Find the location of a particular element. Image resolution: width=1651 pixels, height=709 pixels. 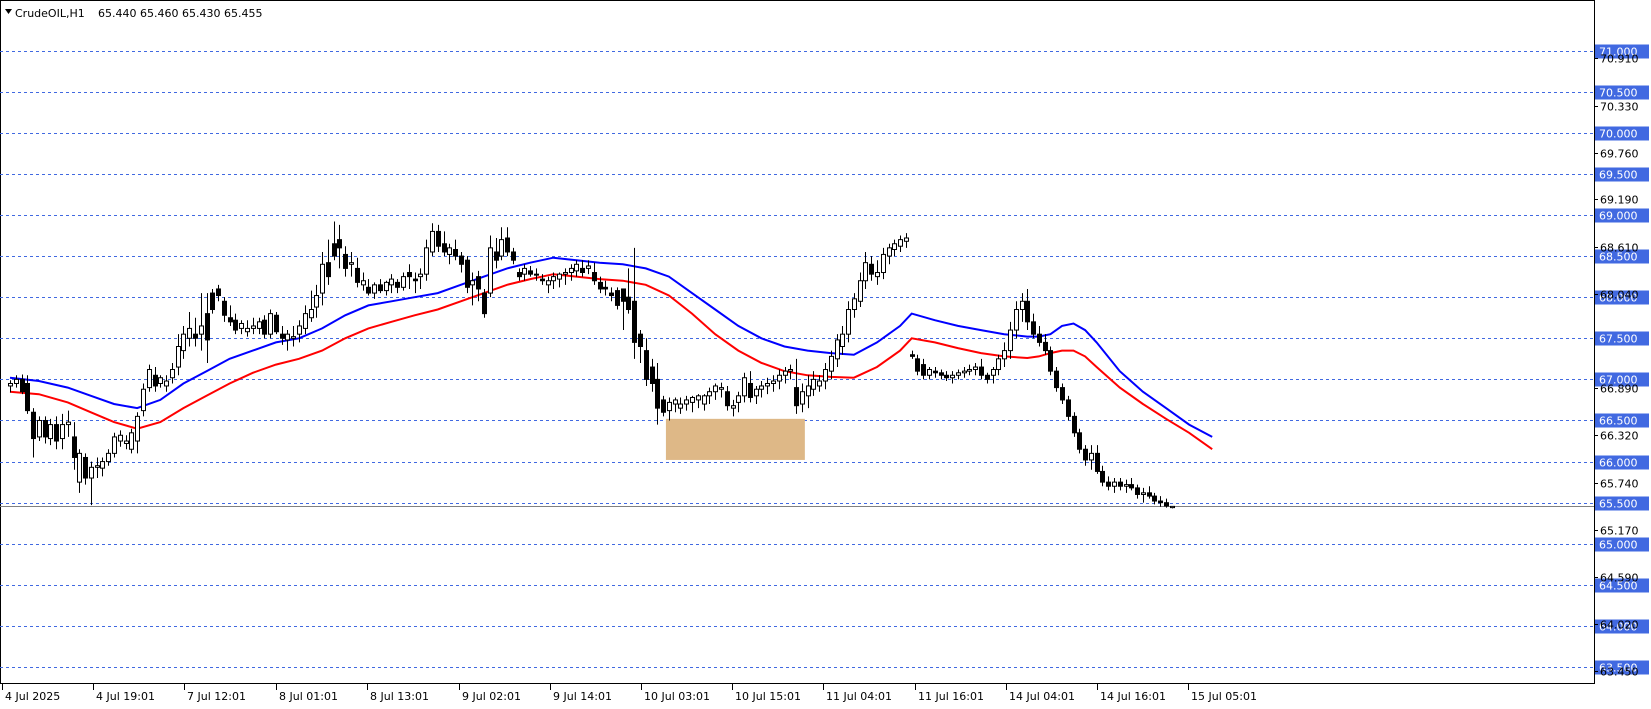

time-tick-label: 10 Jul 03:01 is located at coordinates (677, 696).